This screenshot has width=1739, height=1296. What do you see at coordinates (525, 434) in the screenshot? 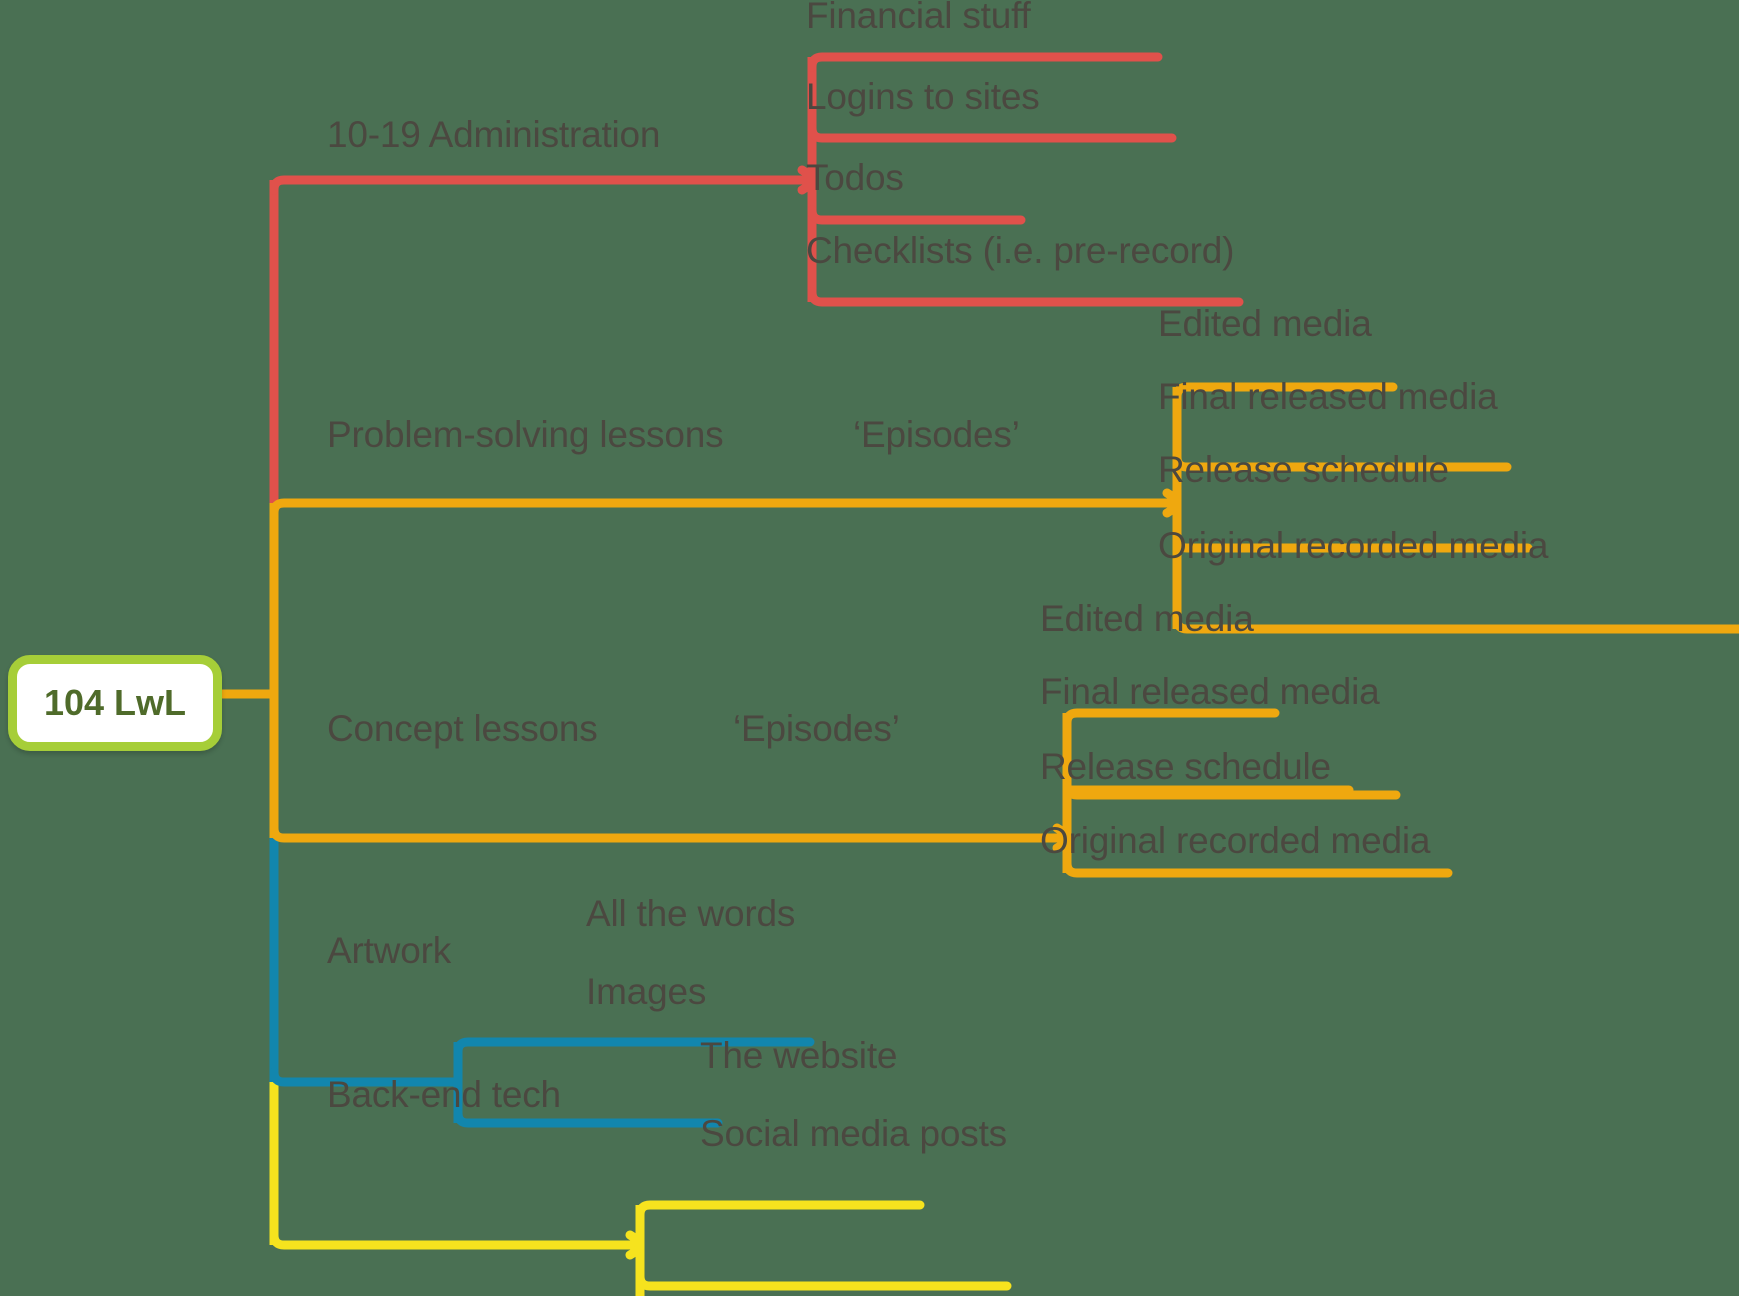
I see `branch-label-problem-solving-lessons: Problem-solving lessons` at bounding box center [525, 434].